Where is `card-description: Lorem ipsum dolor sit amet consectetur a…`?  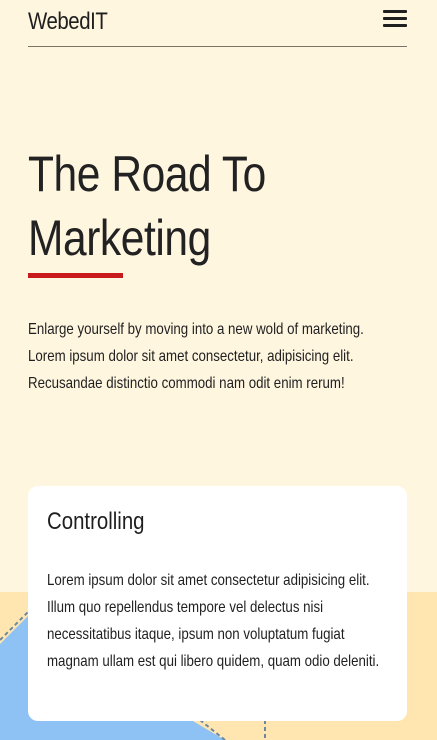
card-description: Lorem ipsum dolor sit amet consectetur a… is located at coordinates (213, 621).